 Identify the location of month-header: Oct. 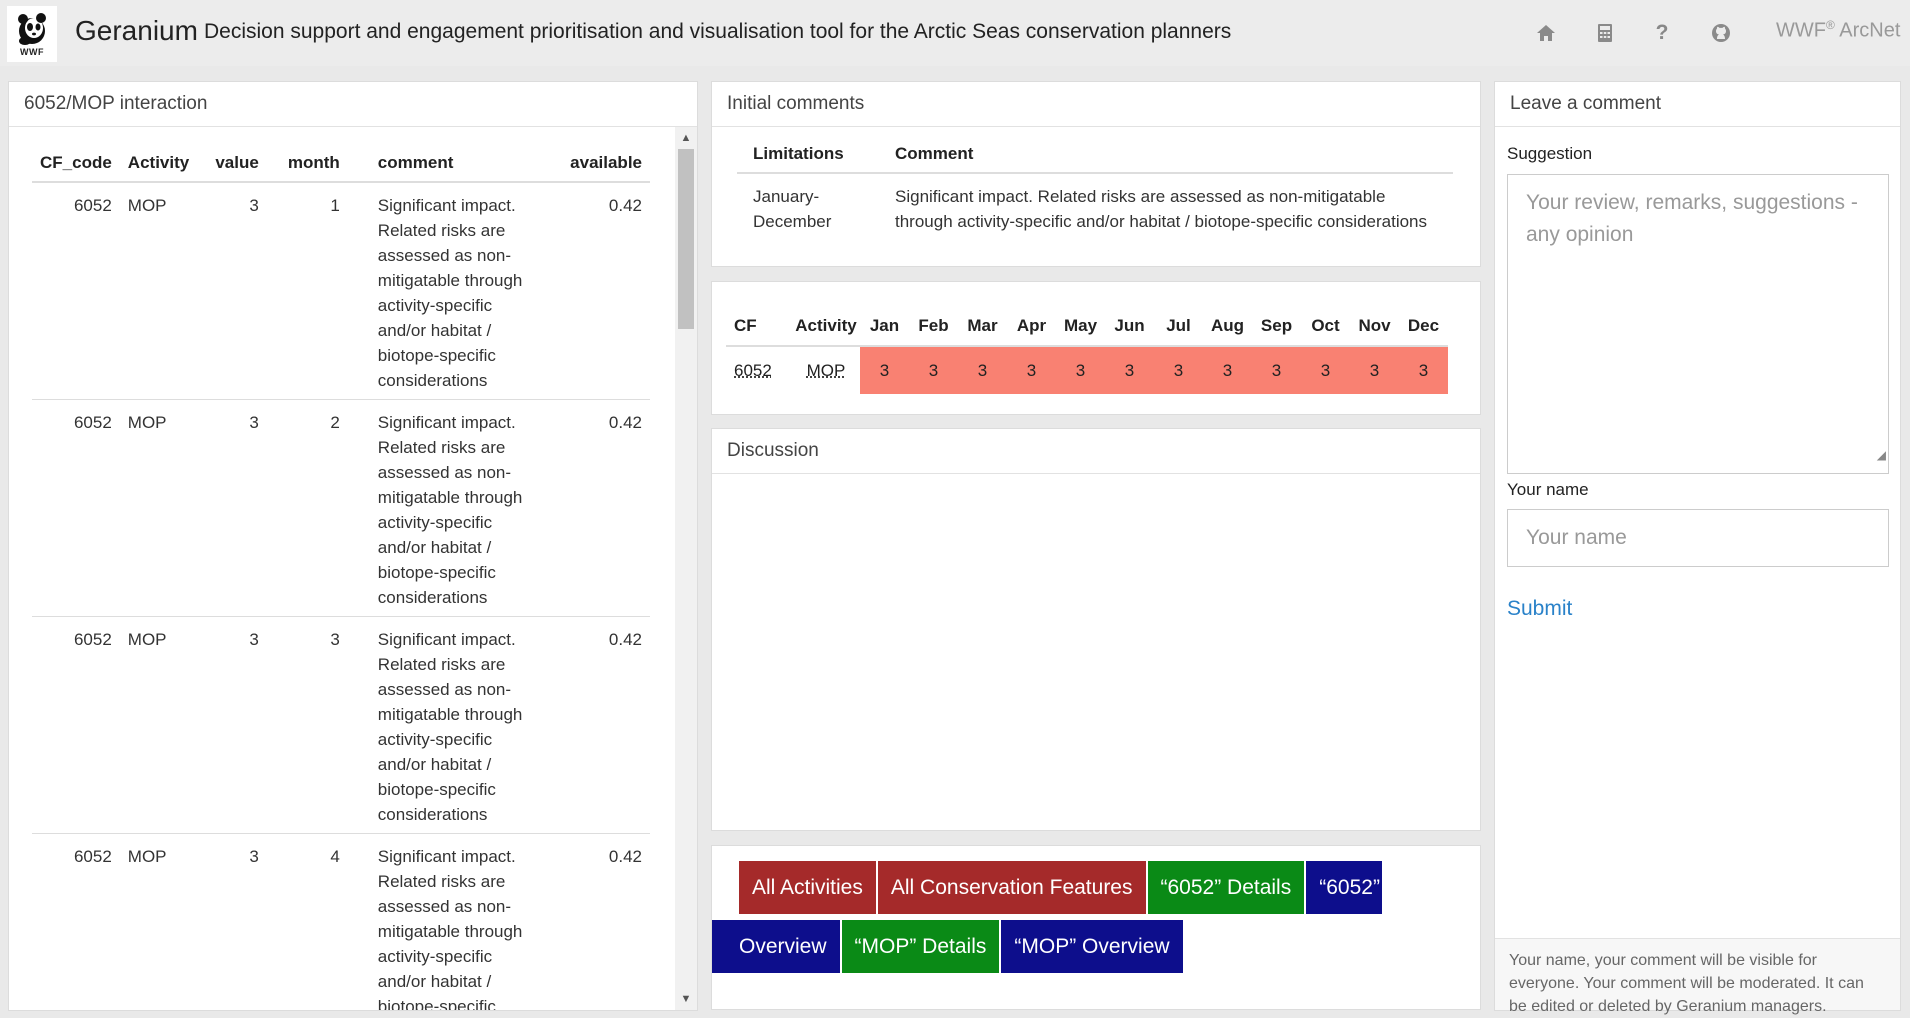
(1325, 325).